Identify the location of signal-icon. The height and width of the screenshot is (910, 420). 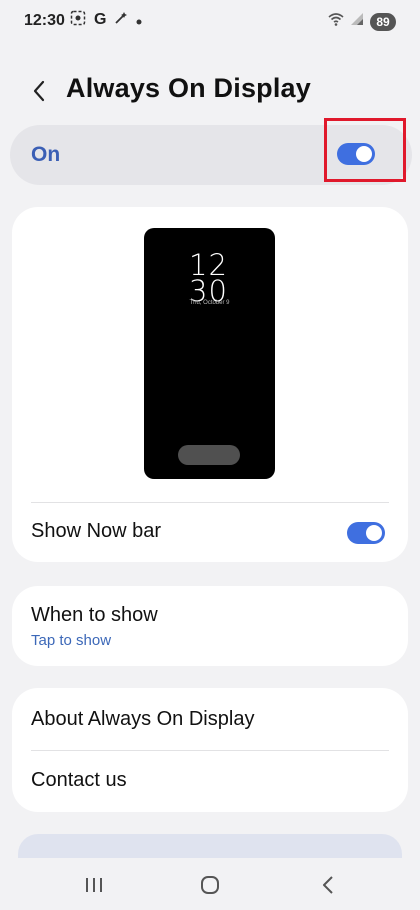
(357, 21).